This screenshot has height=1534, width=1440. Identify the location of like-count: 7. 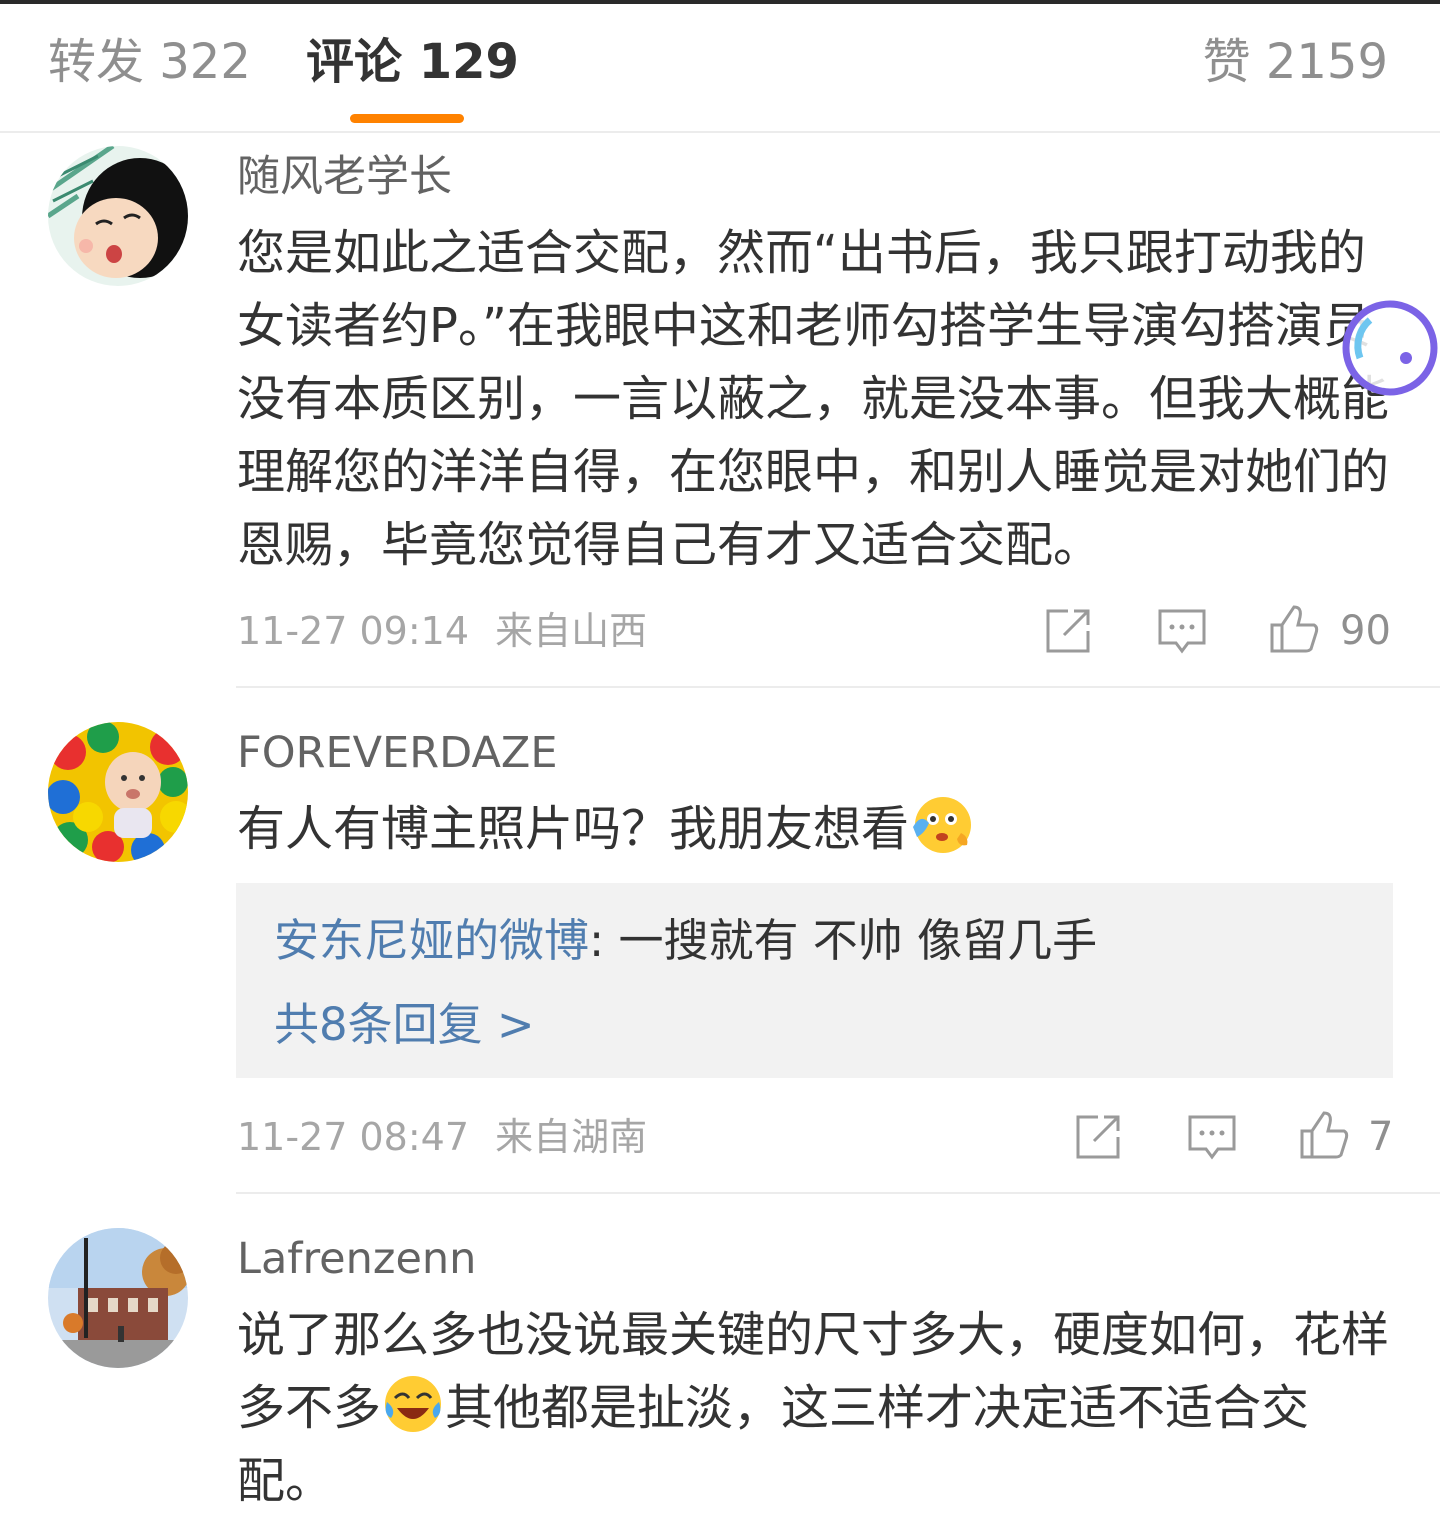
(1381, 1137).